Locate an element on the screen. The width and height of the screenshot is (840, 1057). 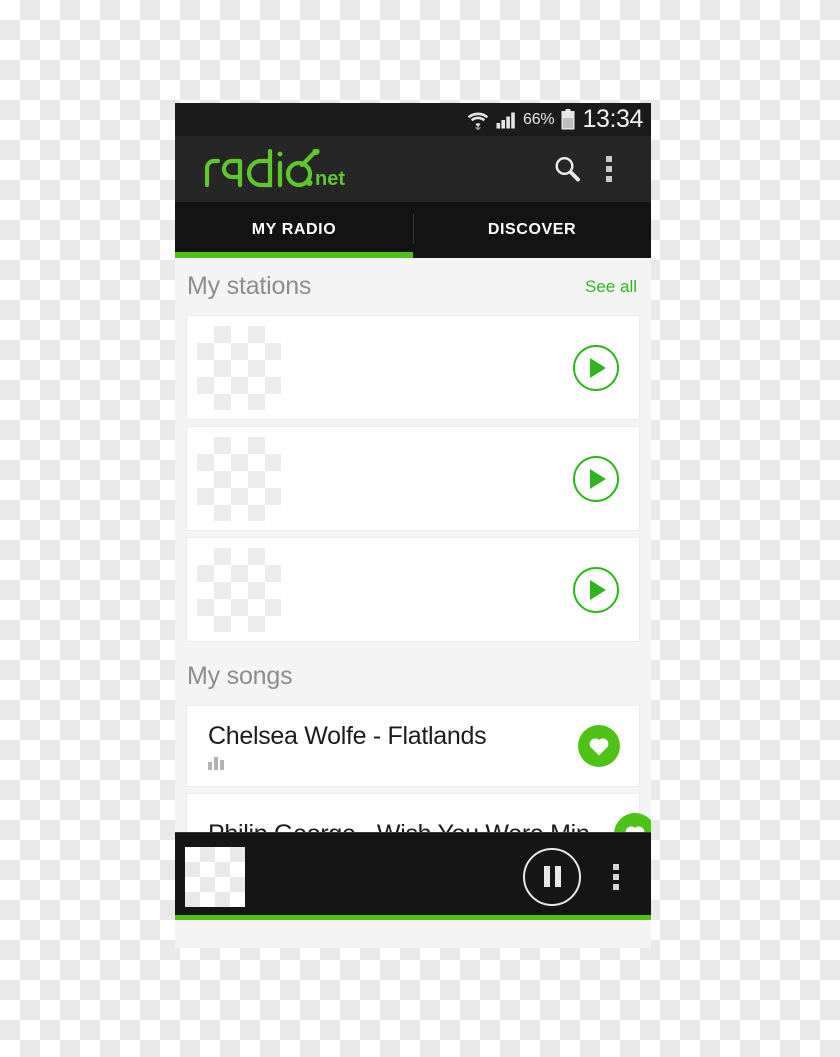
song-title: Chelsea Wolfe - Flatlands is located at coordinates (347, 736).